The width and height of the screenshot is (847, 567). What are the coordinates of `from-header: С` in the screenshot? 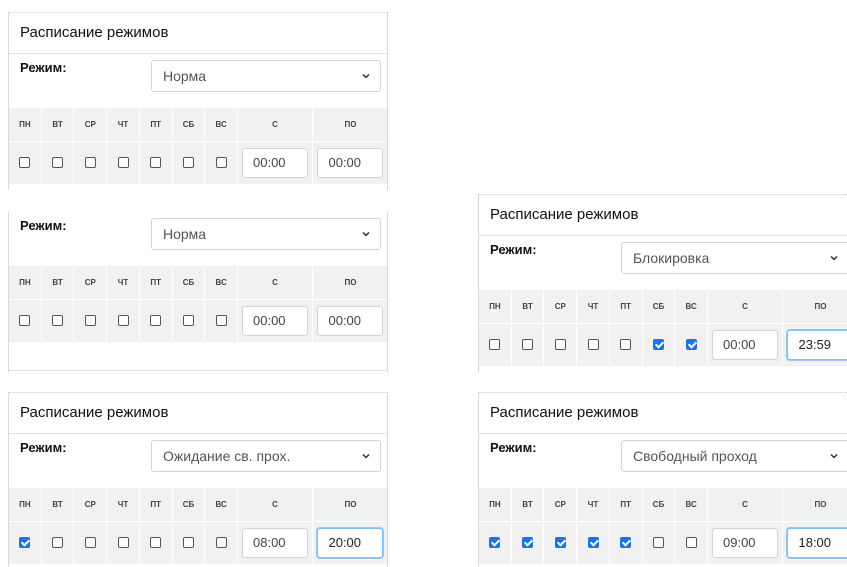 It's located at (745, 505).